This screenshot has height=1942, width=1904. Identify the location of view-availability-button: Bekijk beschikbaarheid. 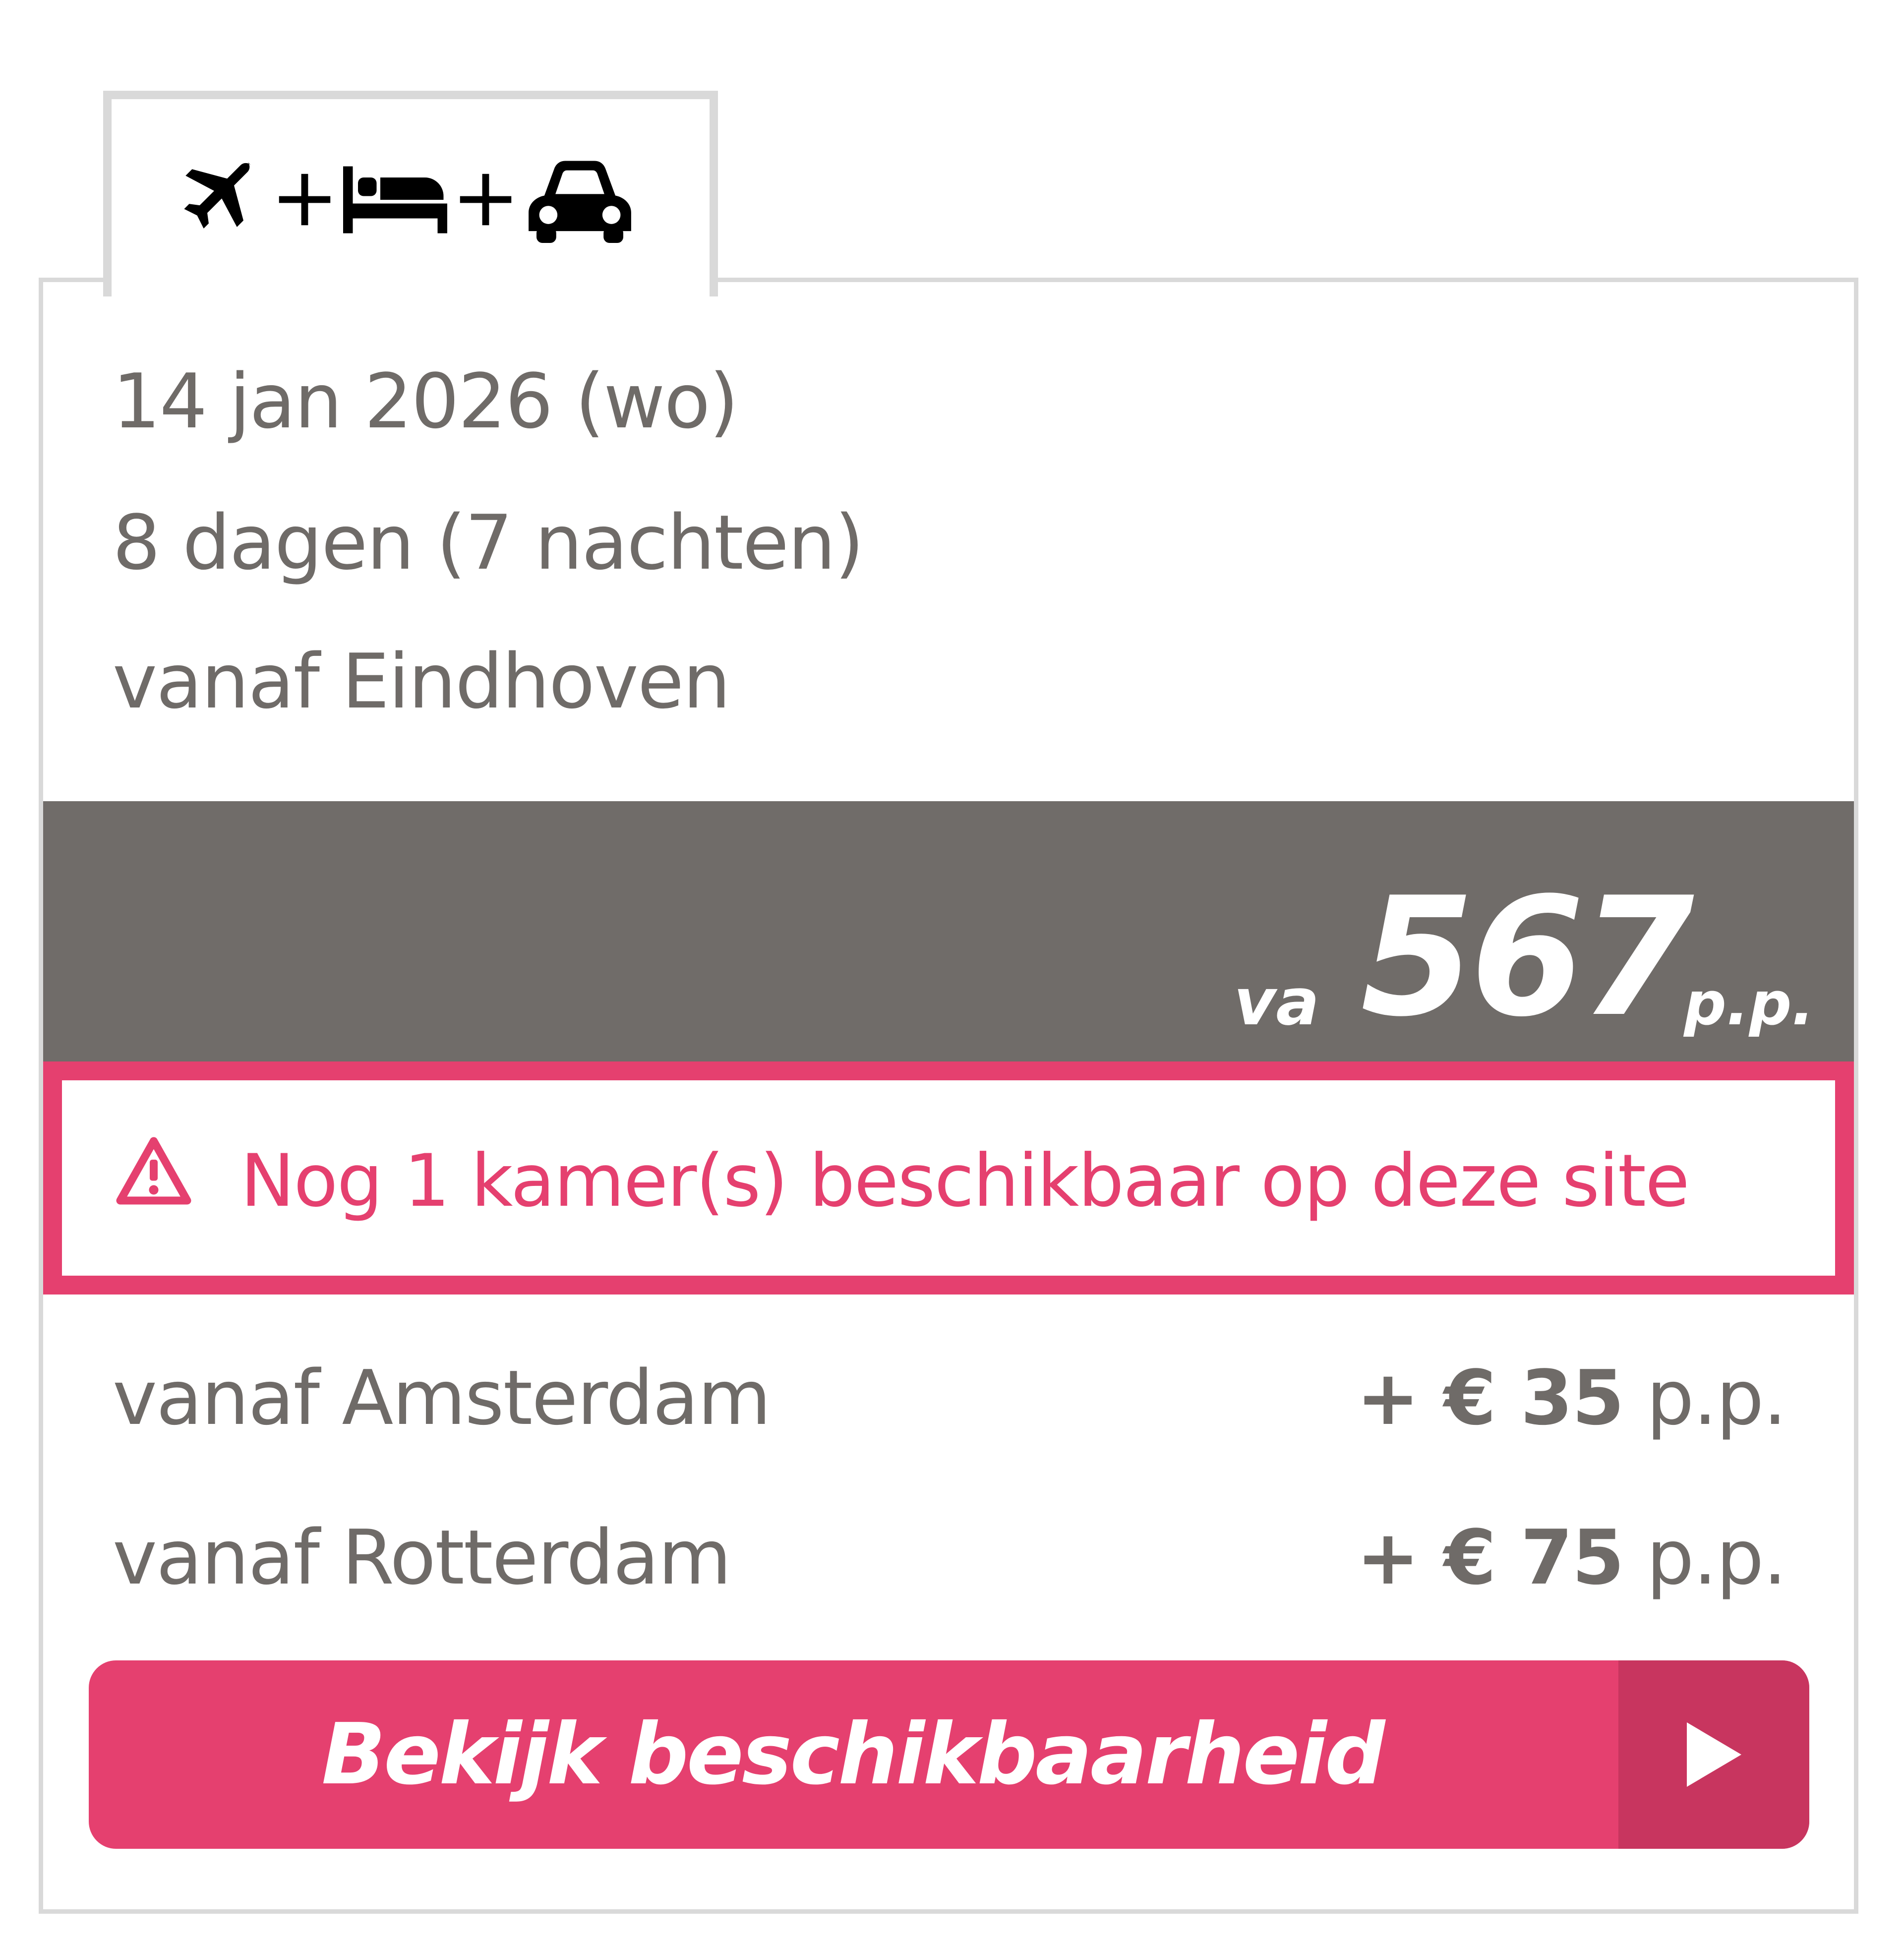
(949, 1754).